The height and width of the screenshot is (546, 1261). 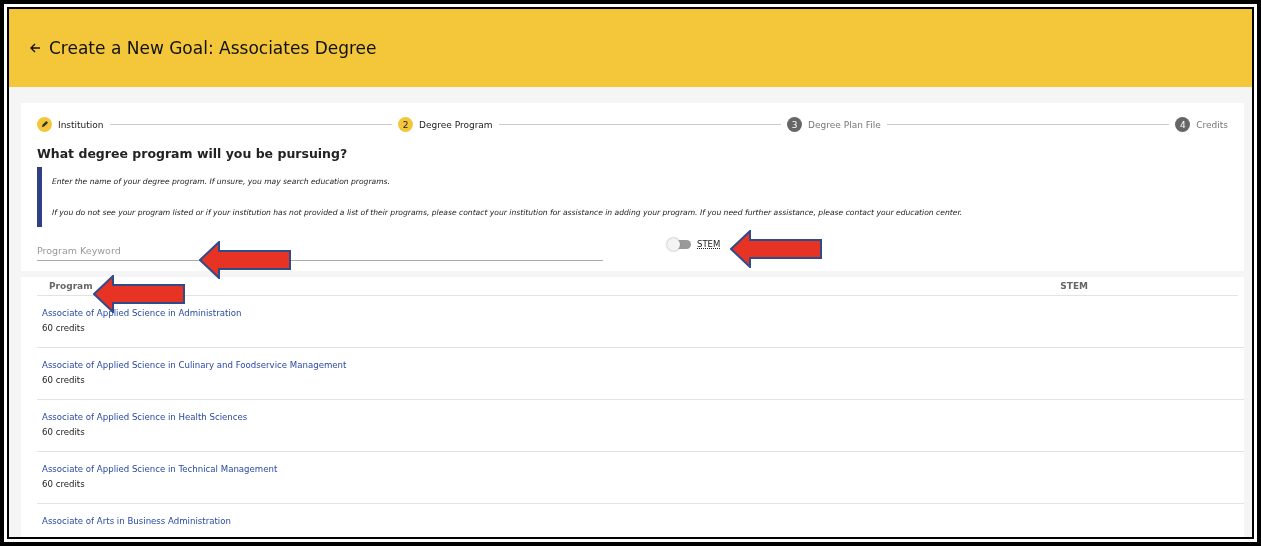 What do you see at coordinates (643, 521) in the screenshot?
I see `program-link: Associate of Arts in Business Administration` at bounding box center [643, 521].